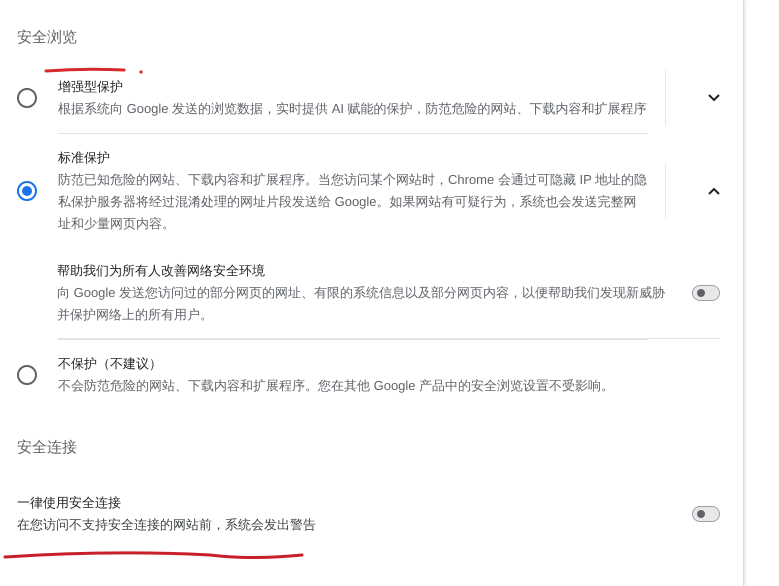 This screenshot has width=779, height=586. I want to click on option-title: 不保护（不建议）, so click(110, 364).